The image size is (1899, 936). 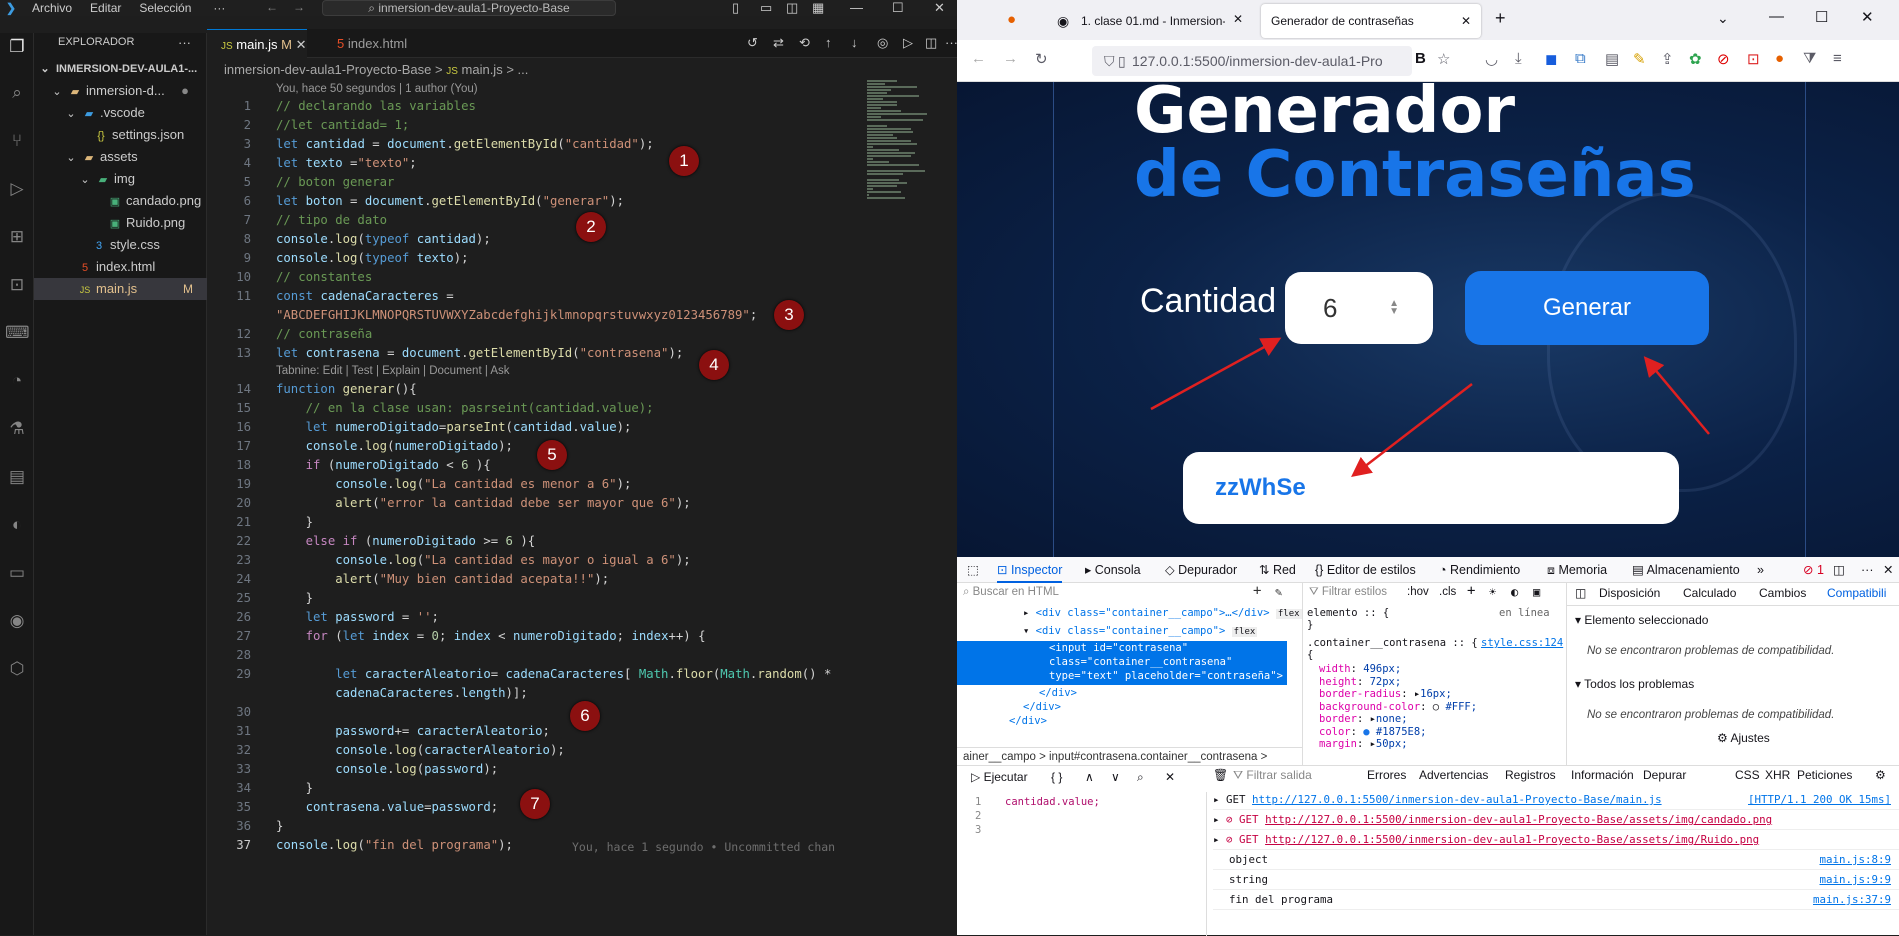 What do you see at coordinates (1855, 859) in the screenshot?
I see `log-source: main.js:8:9` at bounding box center [1855, 859].